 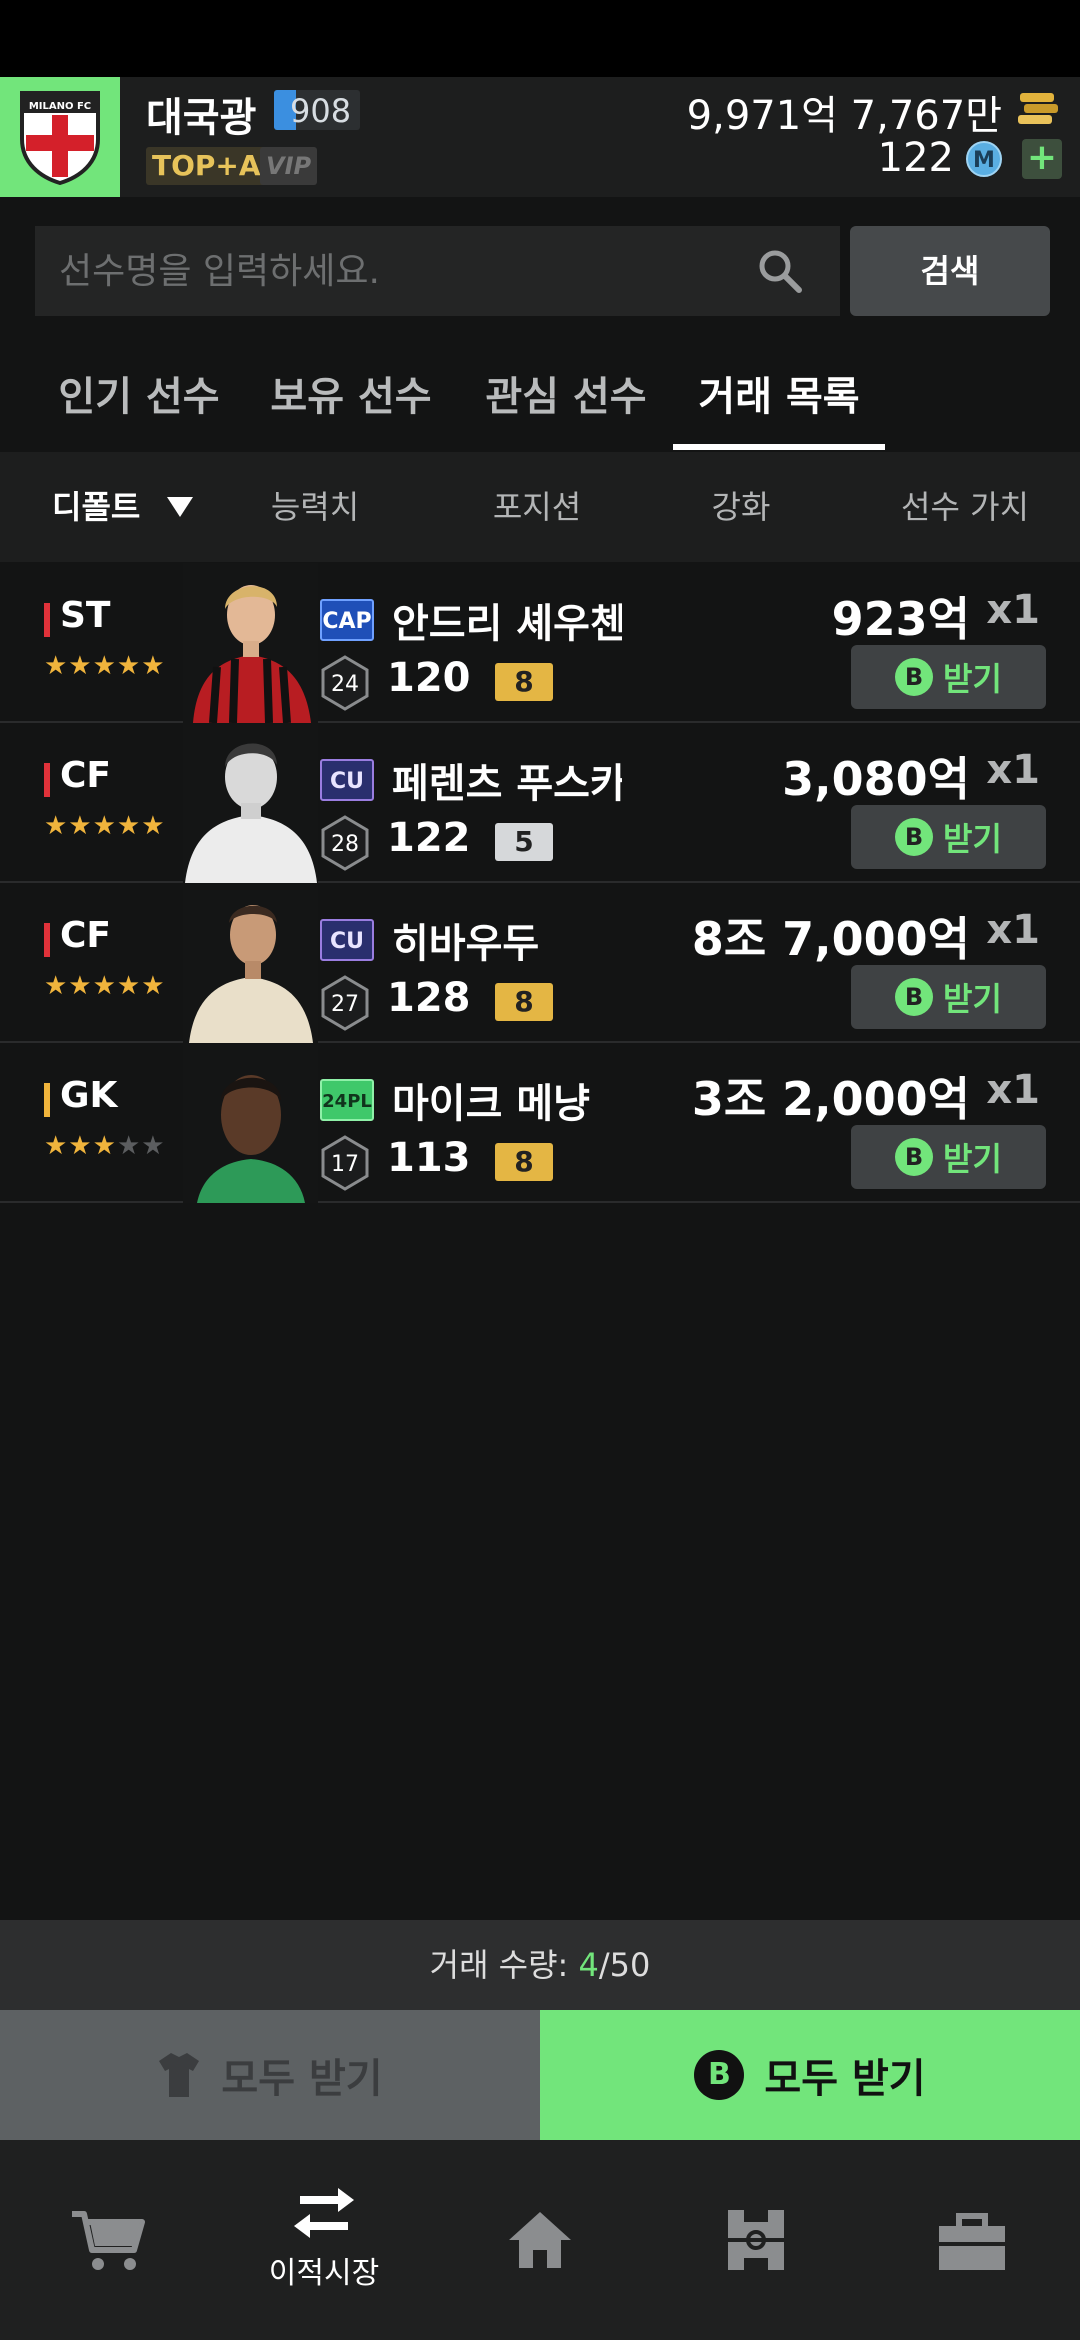 I want to click on nav-shop, so click(x=108, y=2240).